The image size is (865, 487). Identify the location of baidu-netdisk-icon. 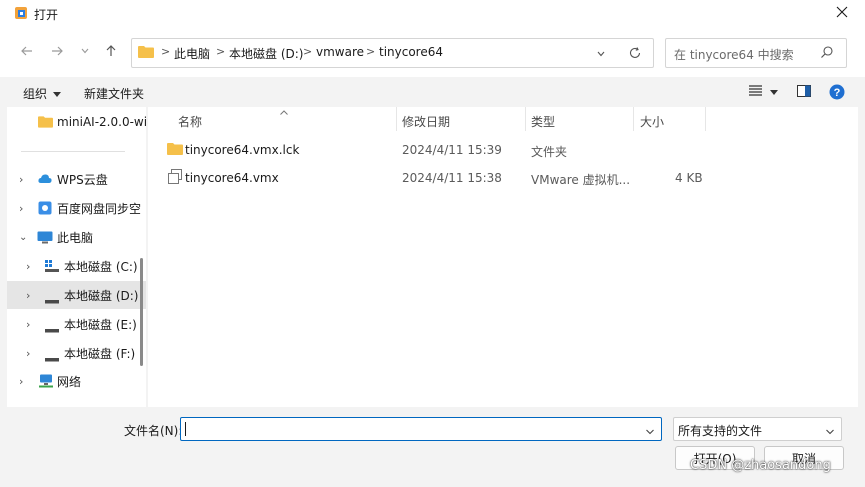
(45, 209).